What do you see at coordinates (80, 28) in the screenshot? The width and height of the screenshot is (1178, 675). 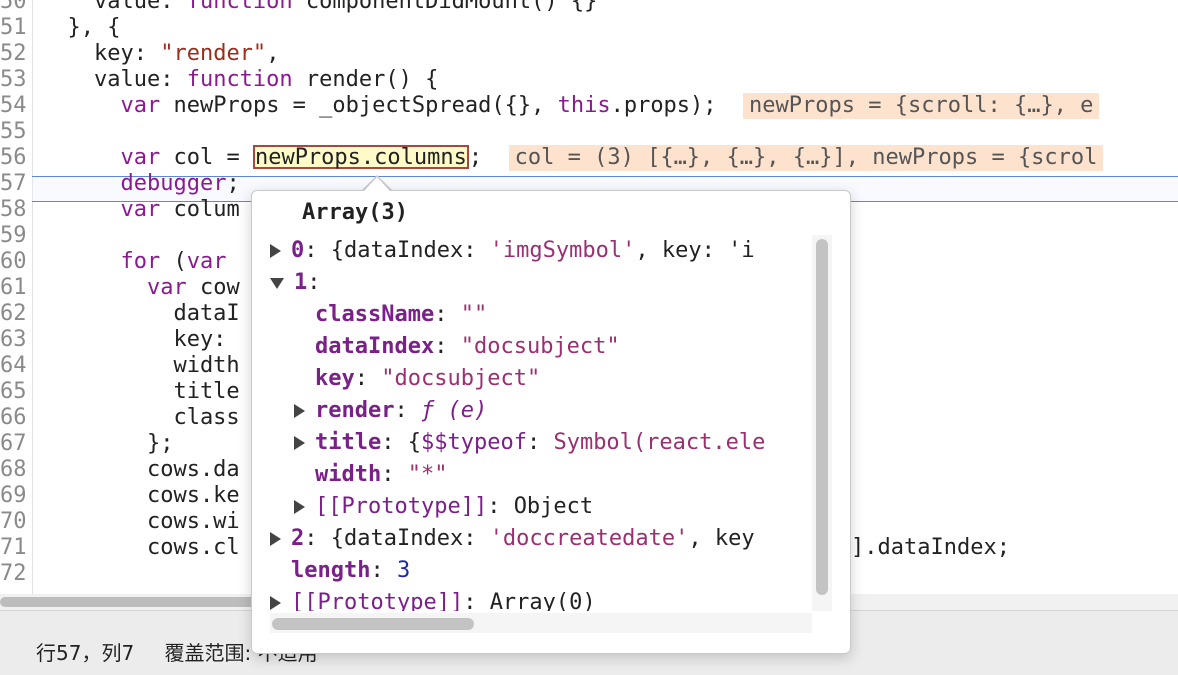 I see `code-text: }, {` at bounding box center [80, 28].